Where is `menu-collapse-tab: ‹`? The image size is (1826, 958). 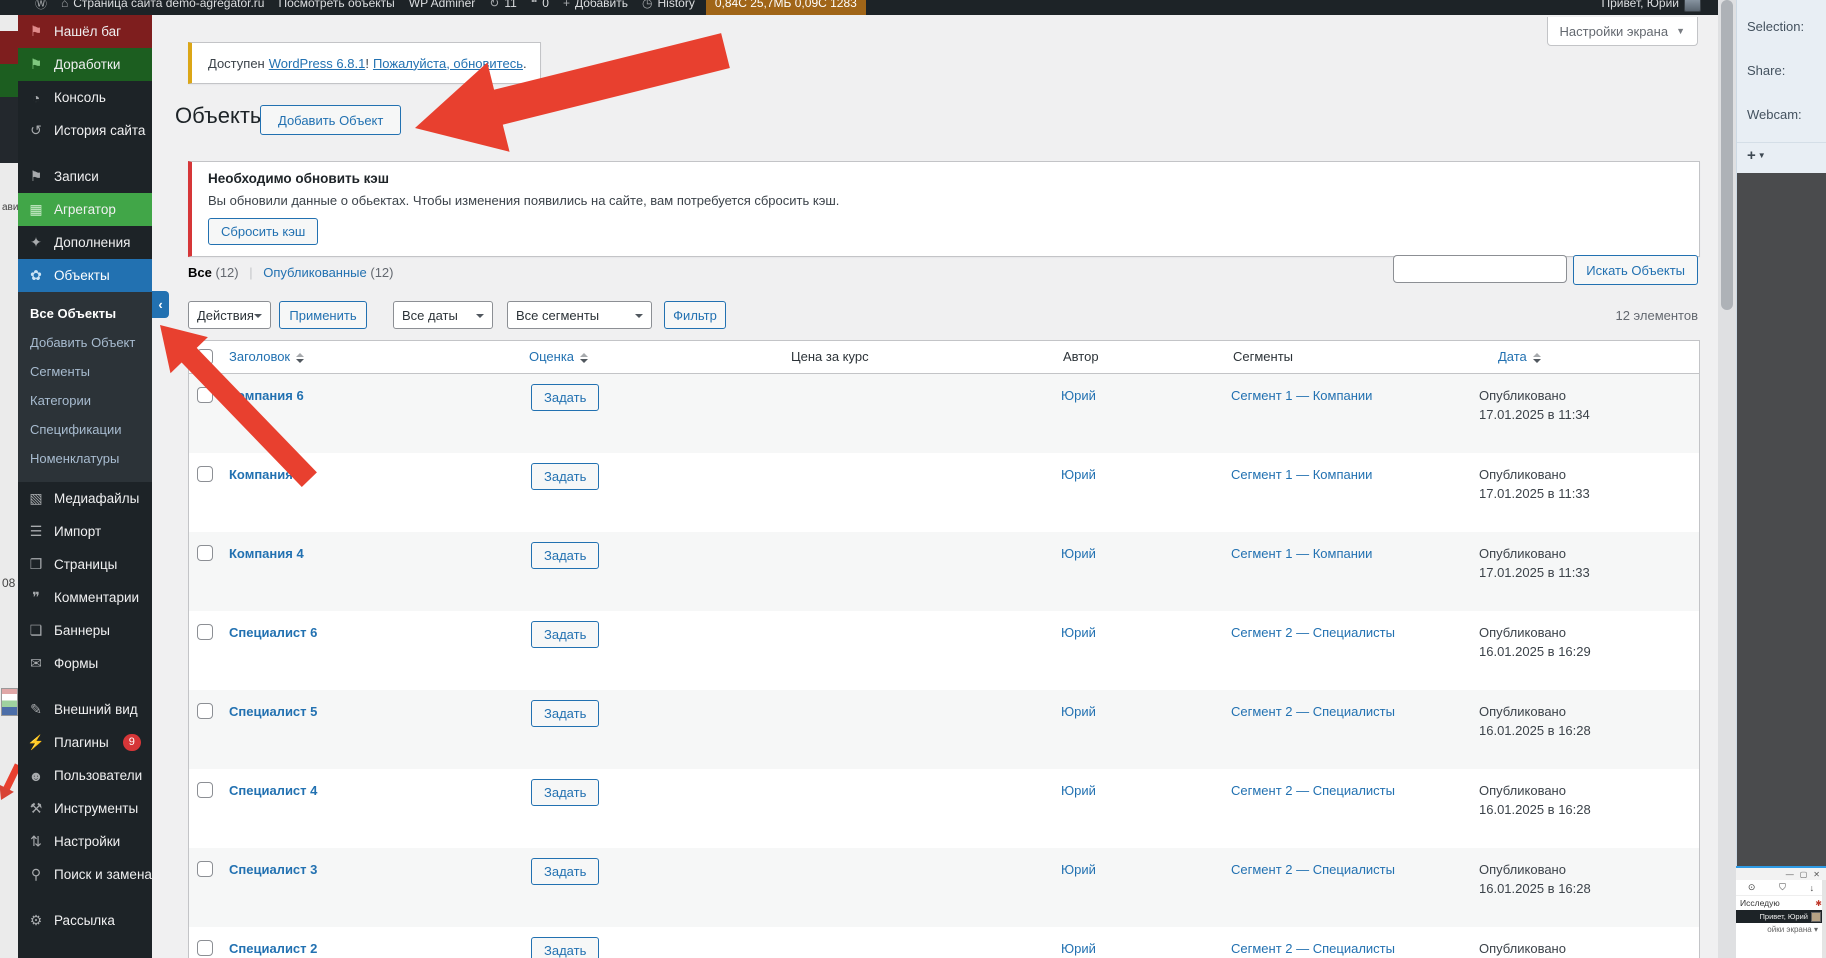
menu-collapse-tab: ‹ is located at coordinates (160, 304).